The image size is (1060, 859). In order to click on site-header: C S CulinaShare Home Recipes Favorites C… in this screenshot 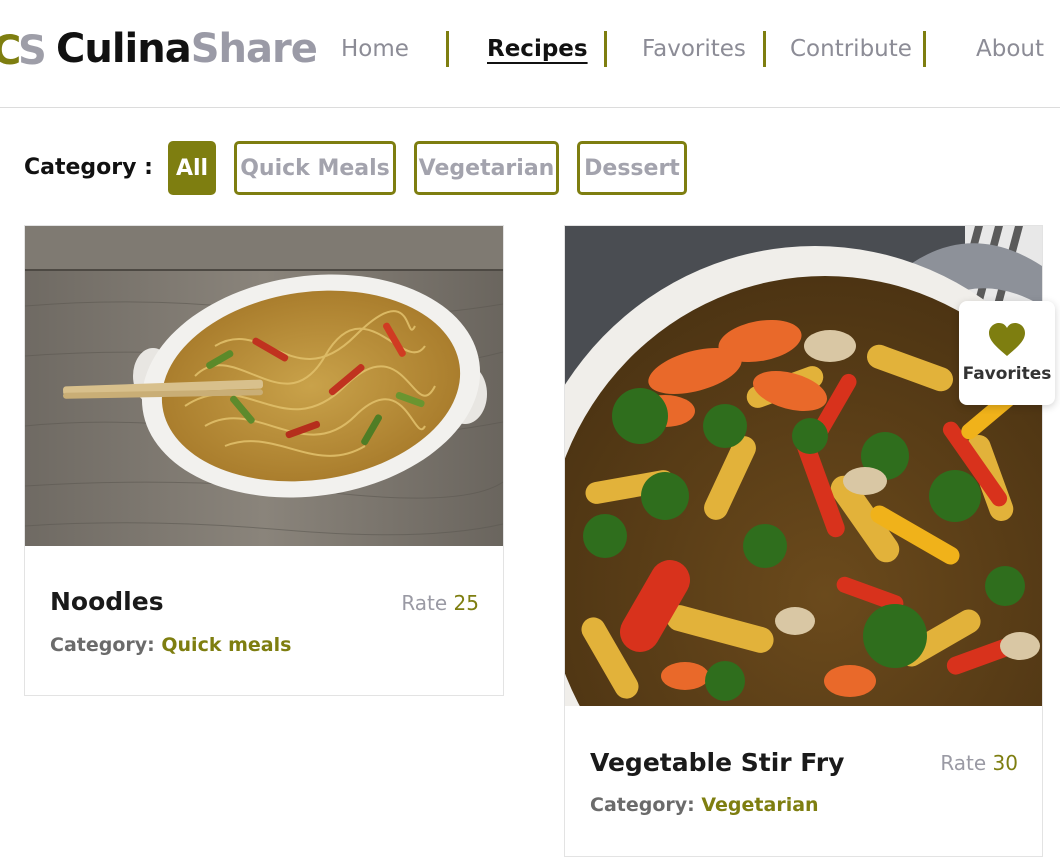, I will do `click(530, 54)`.